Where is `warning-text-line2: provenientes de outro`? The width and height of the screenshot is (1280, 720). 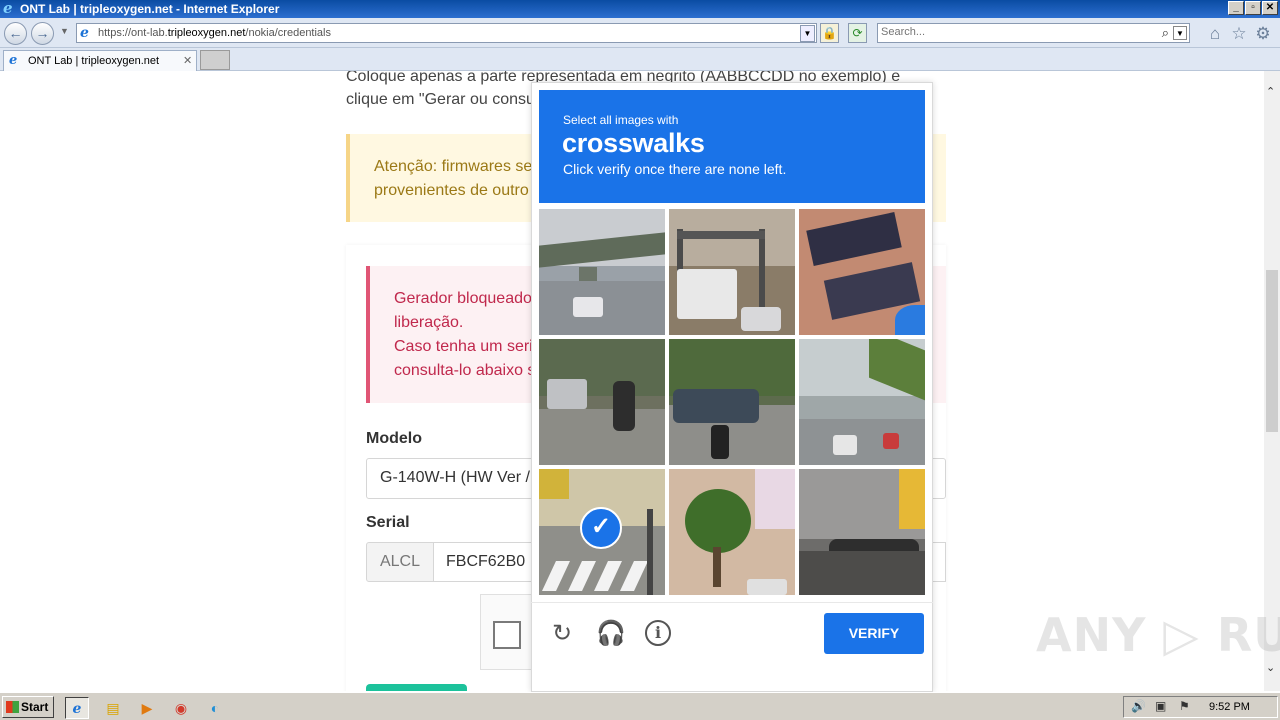
warning-text-line2: provenientes de outro is located at coordinates (451, 190).